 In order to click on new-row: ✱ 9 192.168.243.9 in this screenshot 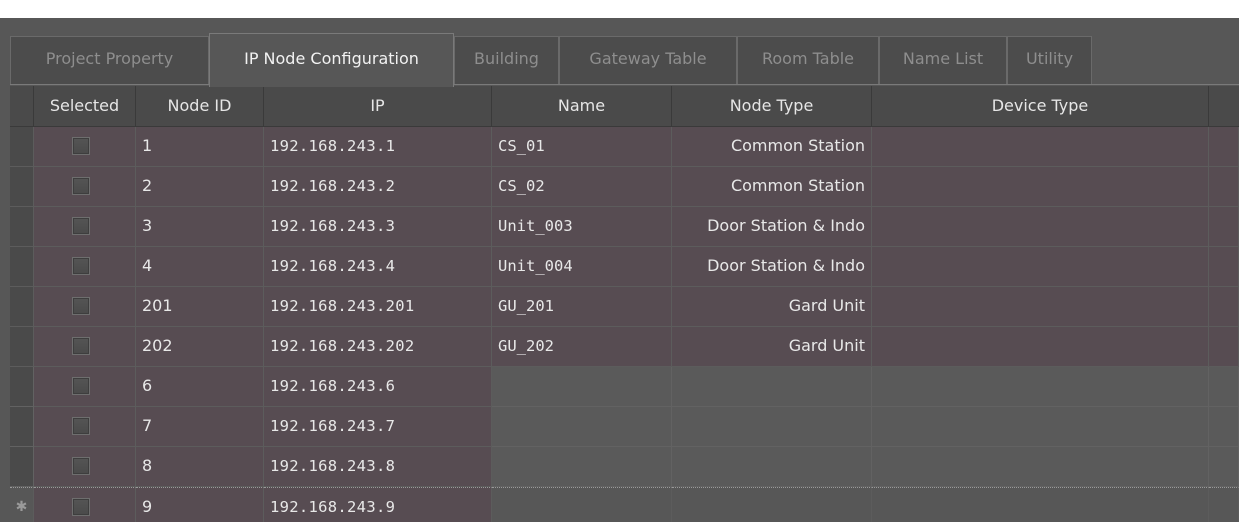, I will do `click(624, 504)`.